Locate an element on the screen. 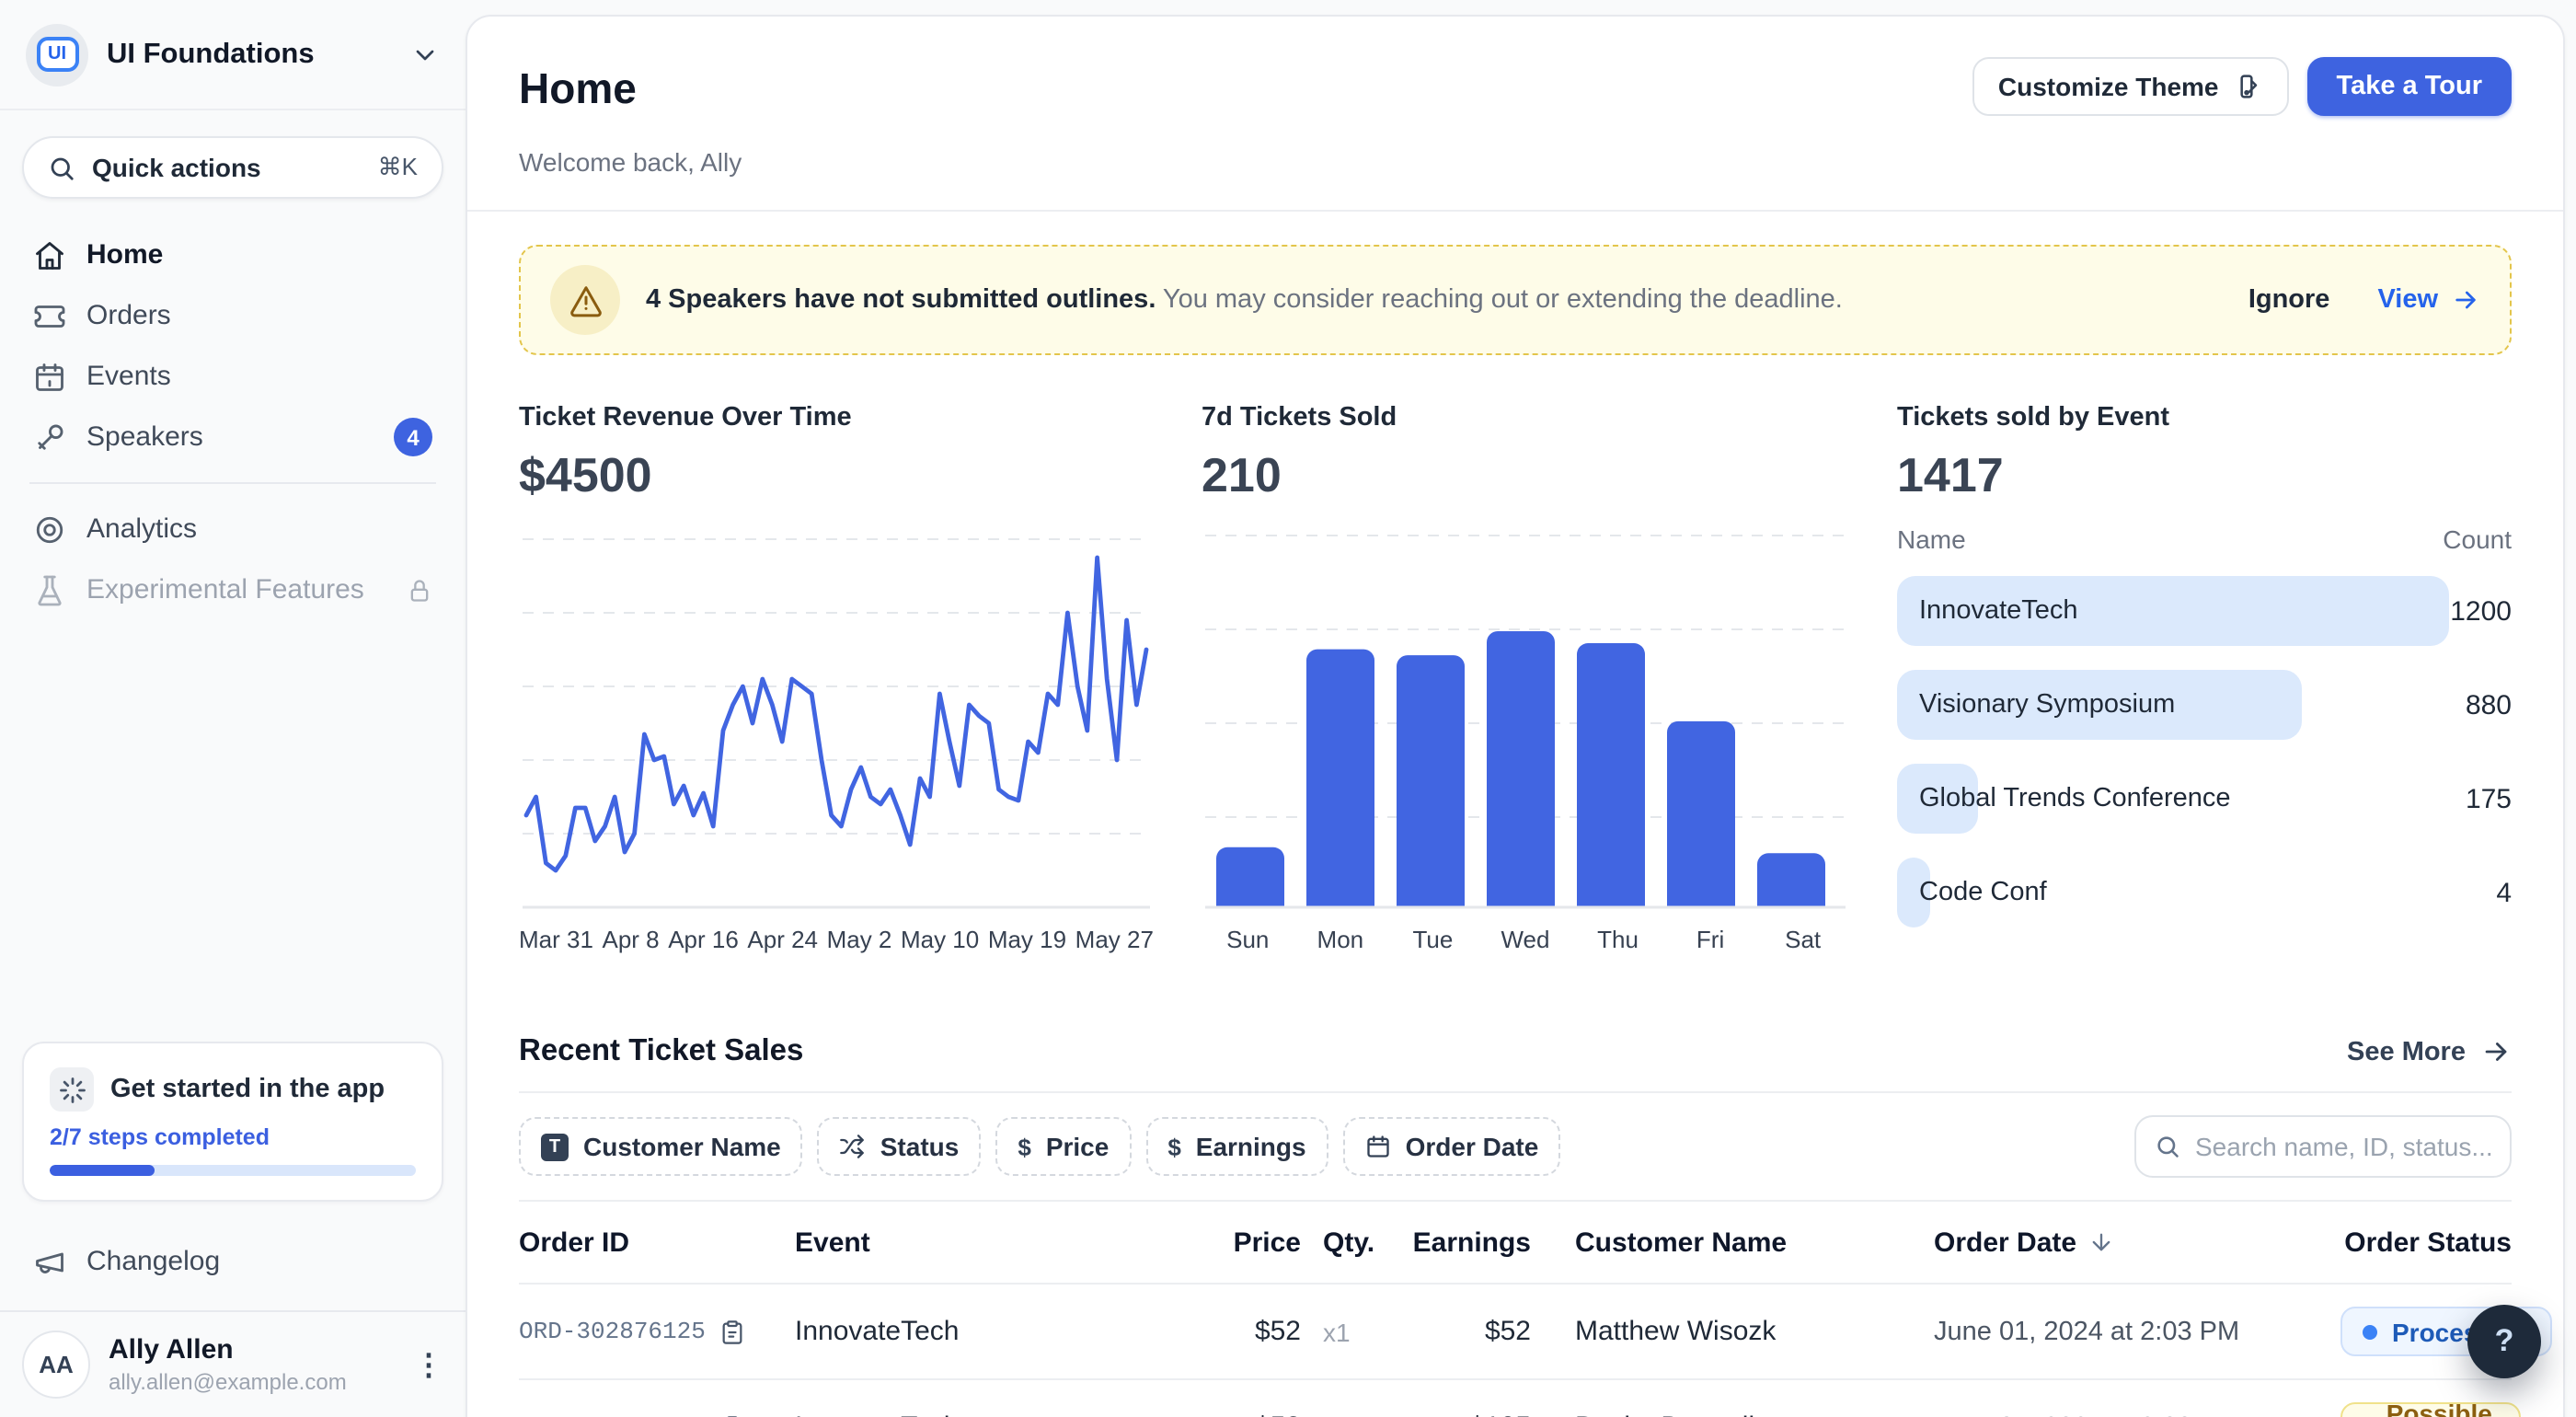 The width and height of the screenshot is (2576, 1417). x-tick-label: Sat is located at coordinates (1803, 939).